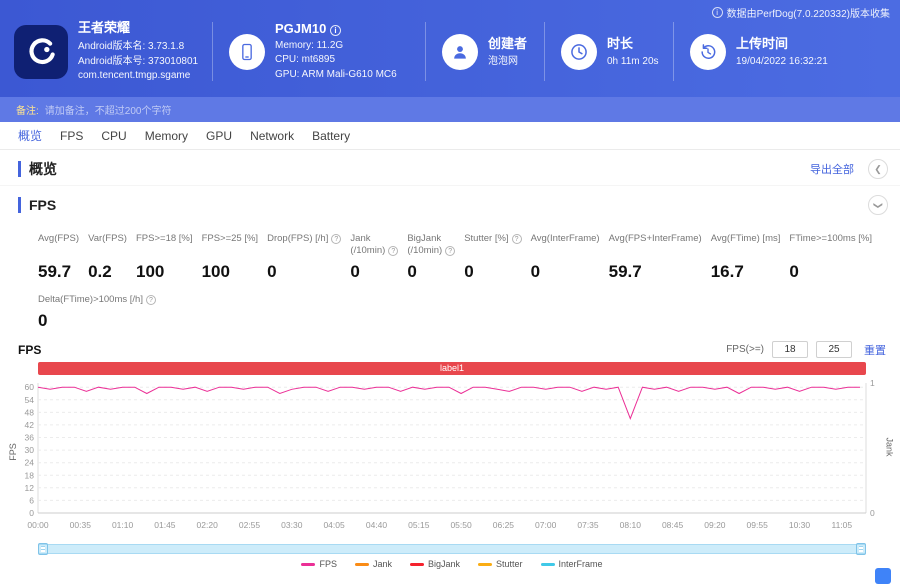  What do you see at coordinates (633, 62) in the screenshot?
I see `duration-value: 0h 11m 20s` at bounding box center [633, 62].